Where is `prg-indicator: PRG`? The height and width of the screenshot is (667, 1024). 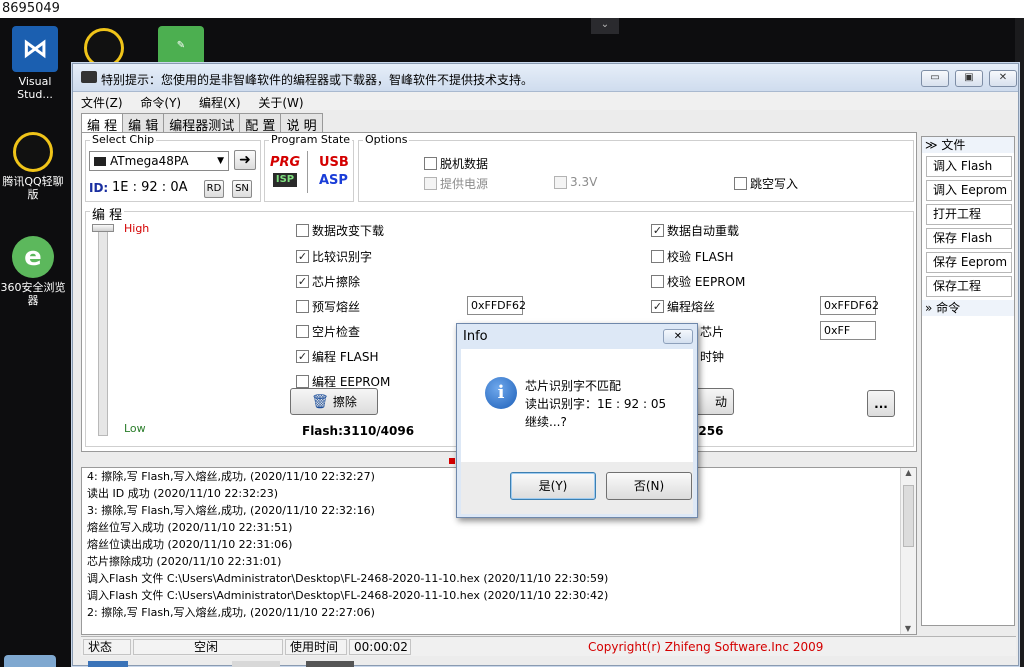
prg-indicator: PRG is located at coordinates (285, 162).